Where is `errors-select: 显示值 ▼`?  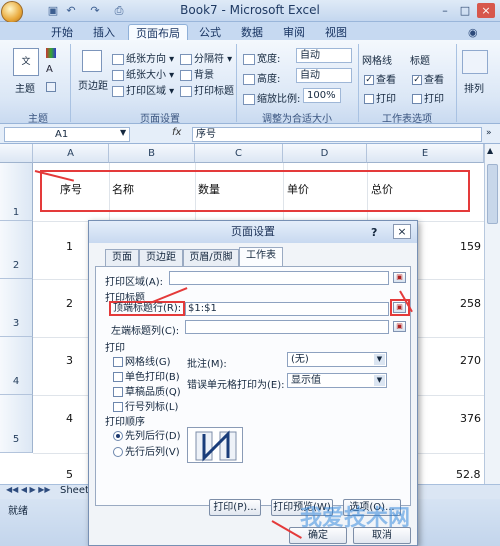 errors-select: 显示值 ▼ is located at coordinates (337, 380).